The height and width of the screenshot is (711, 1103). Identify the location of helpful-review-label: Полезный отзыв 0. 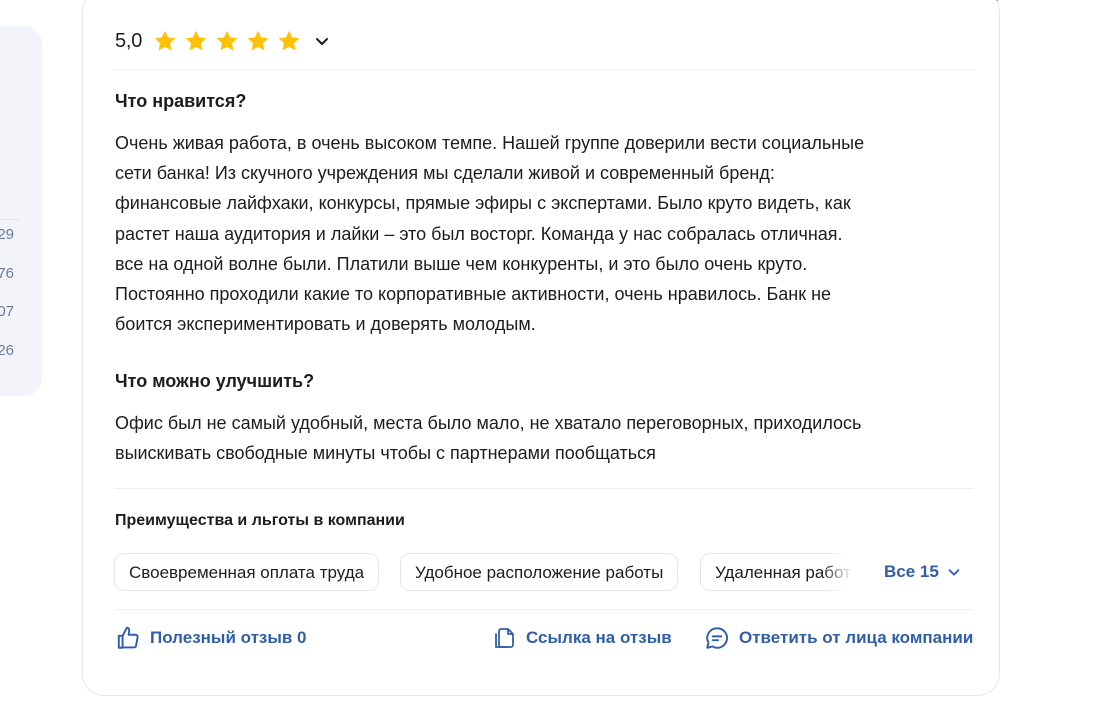
(228, 637).